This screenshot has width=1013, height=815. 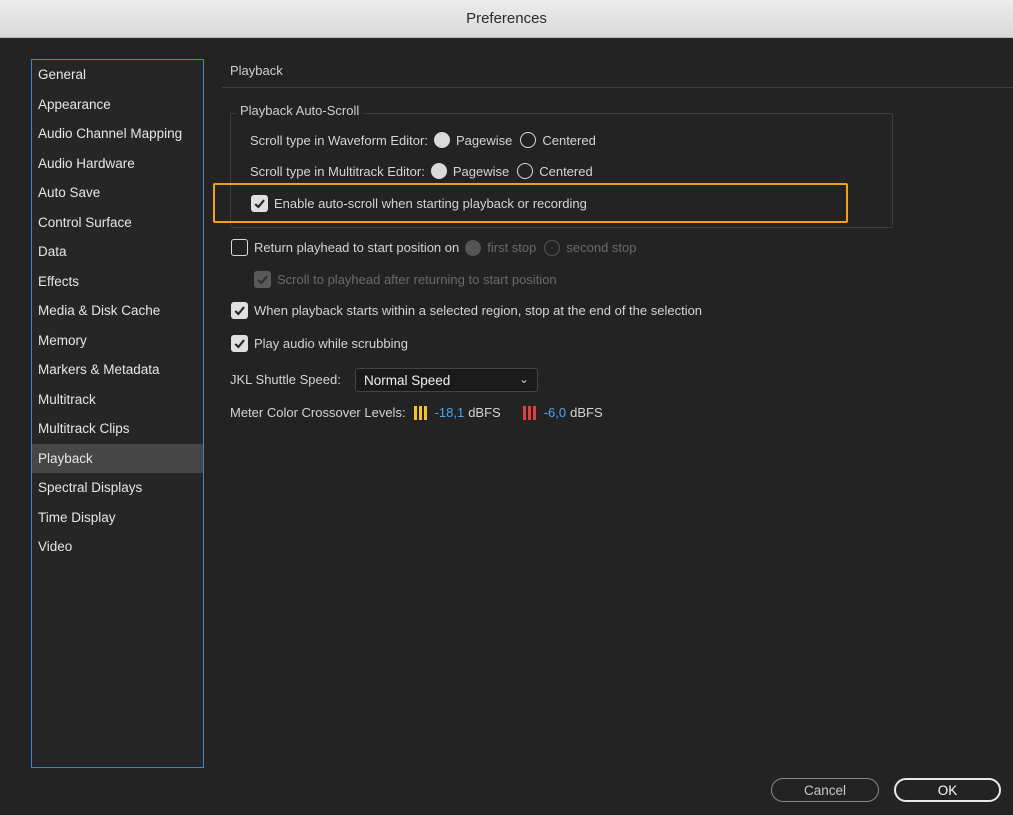 What do you see at coordinates (525, 171) in the screenshot?
I see `multitrack-centered-radio` at bounding box center [525, 171].